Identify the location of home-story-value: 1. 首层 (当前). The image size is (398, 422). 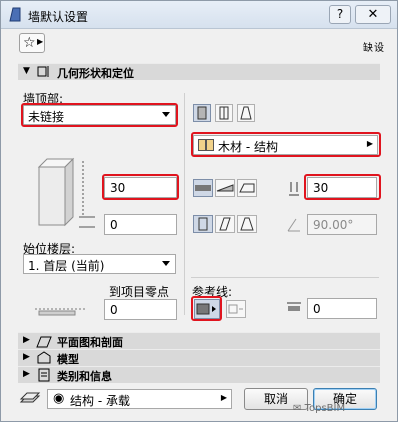
(66, 266).